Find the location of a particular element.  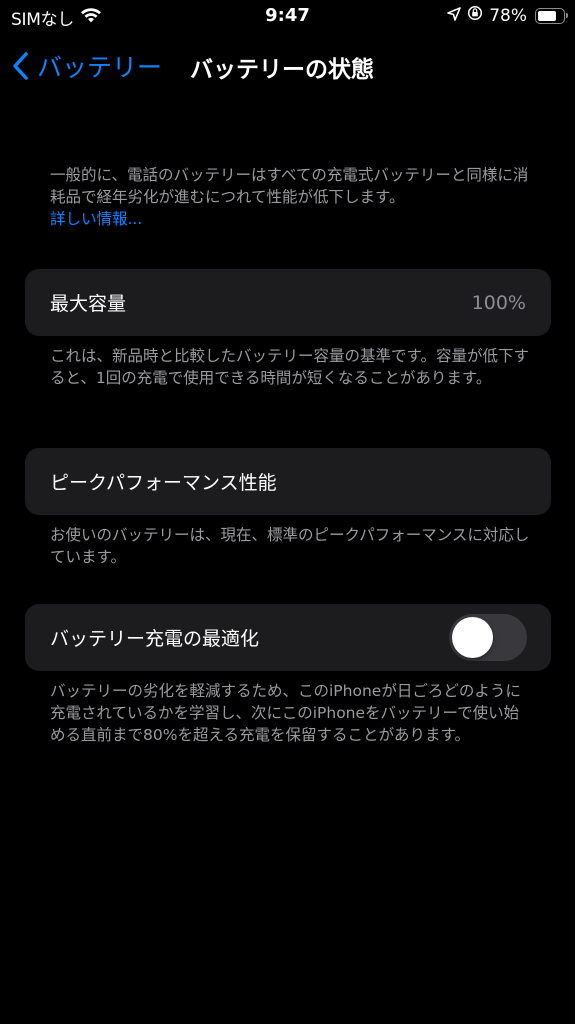

optimized-charging-toggle is located at coordinates (488, 637).